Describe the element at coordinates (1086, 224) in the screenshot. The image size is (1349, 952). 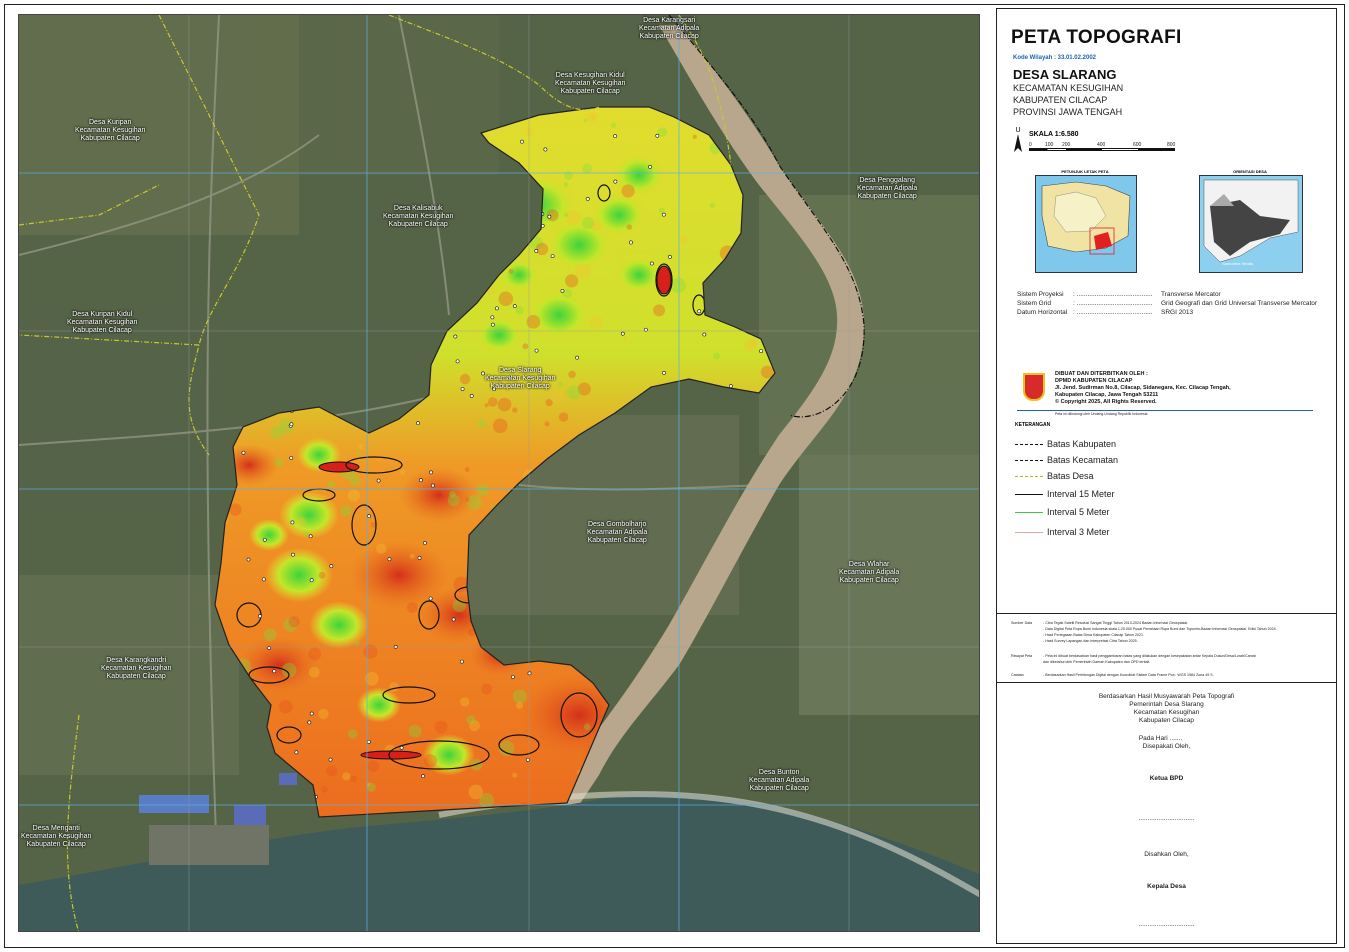
I see `inset-location-map` at that location.